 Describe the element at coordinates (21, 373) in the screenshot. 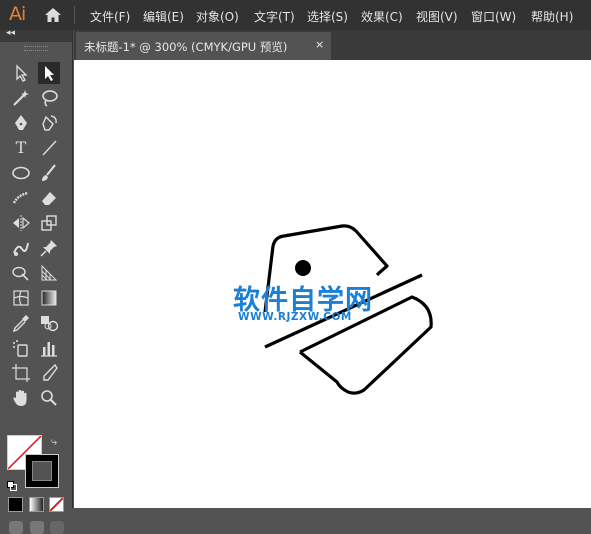

I see `artboard-tool-icon` at that location.